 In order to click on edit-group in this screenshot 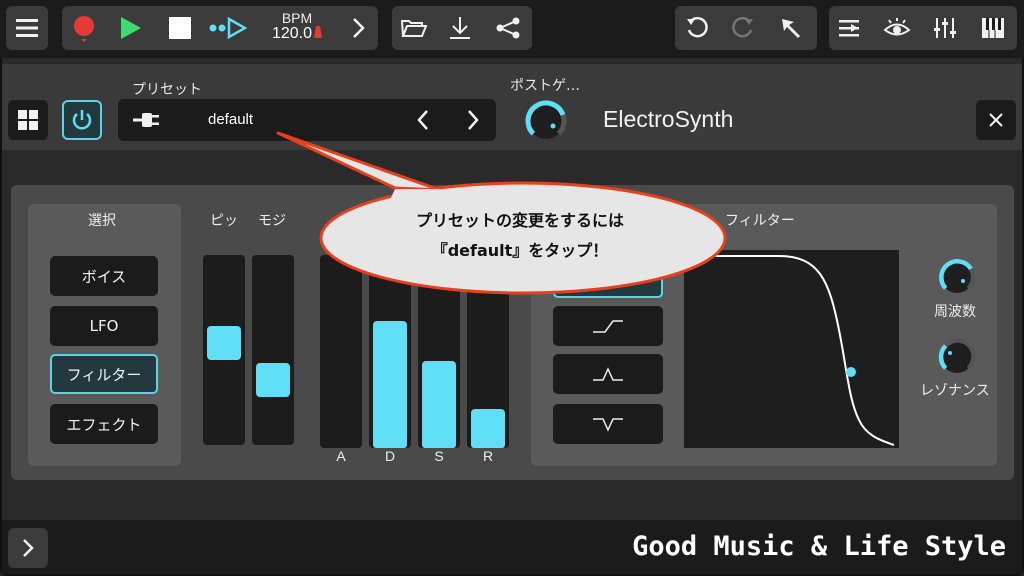, I will do `click(746, 28)`.